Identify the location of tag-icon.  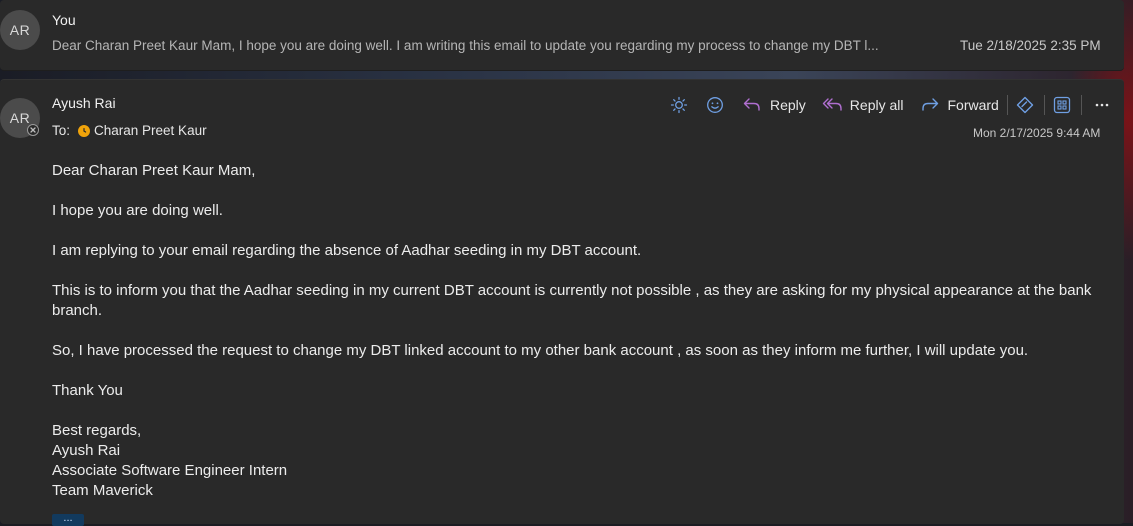
(1026, 105).